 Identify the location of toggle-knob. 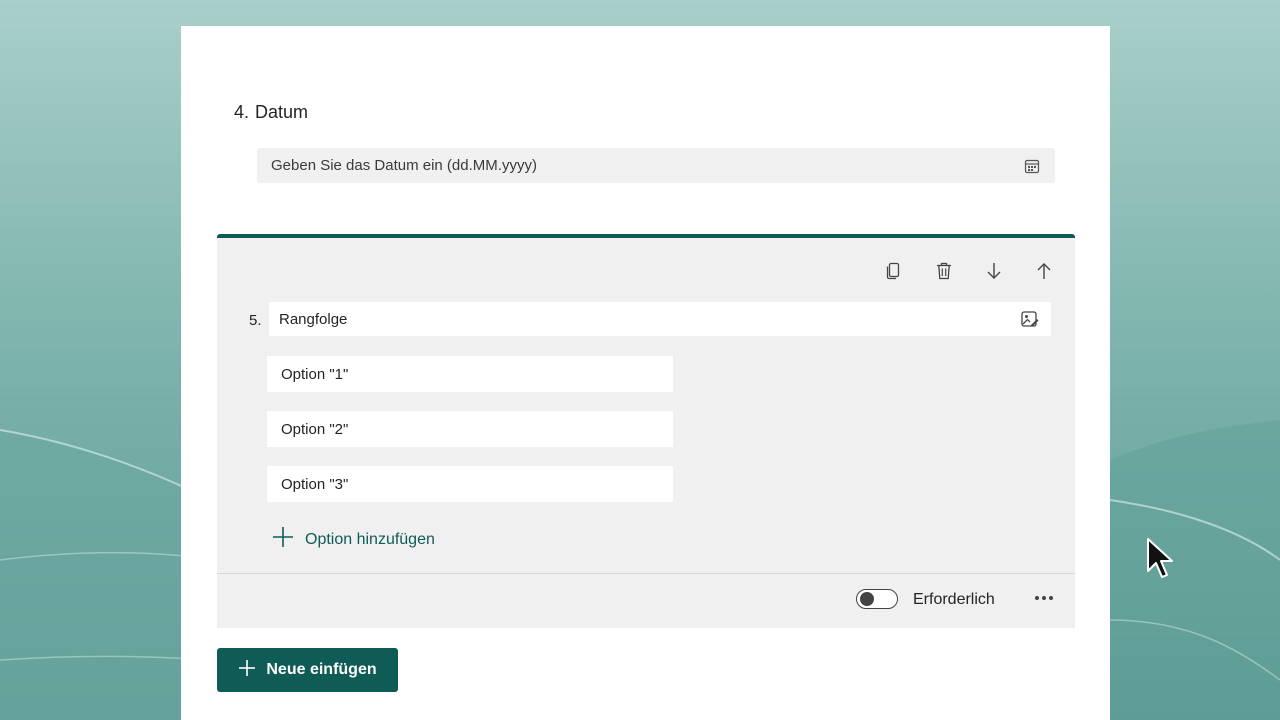
(867, 599).